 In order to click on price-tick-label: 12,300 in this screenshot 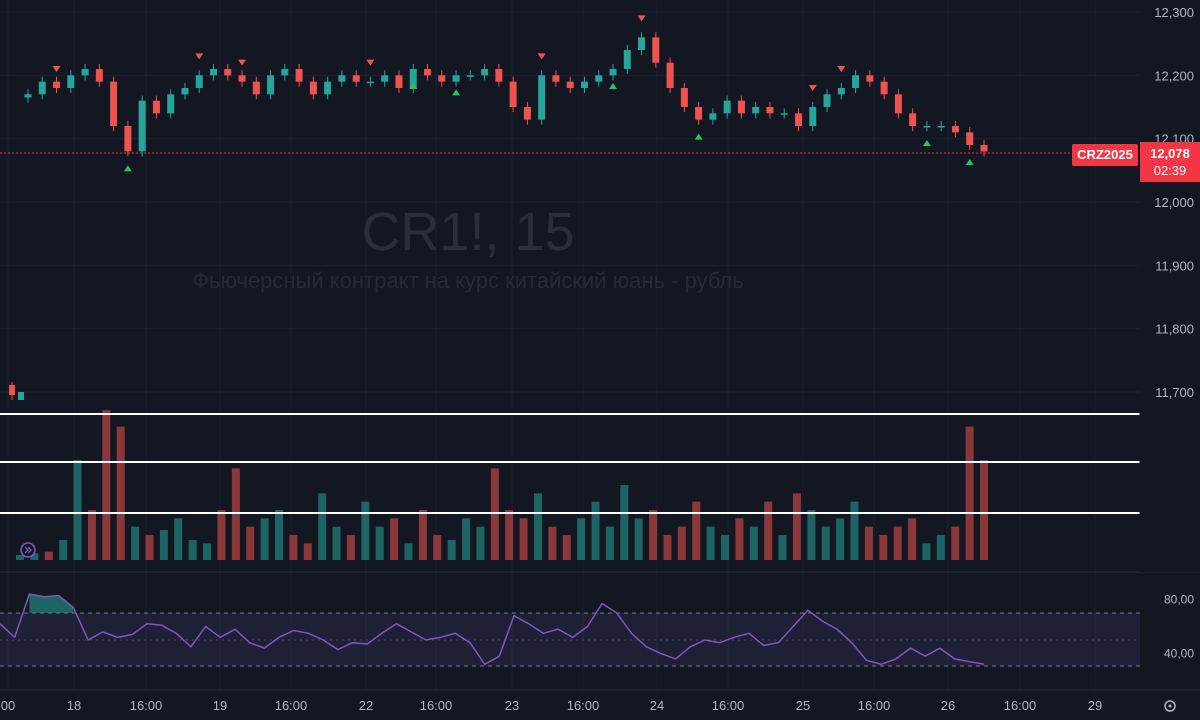, I will do `click(1174, 12)`.